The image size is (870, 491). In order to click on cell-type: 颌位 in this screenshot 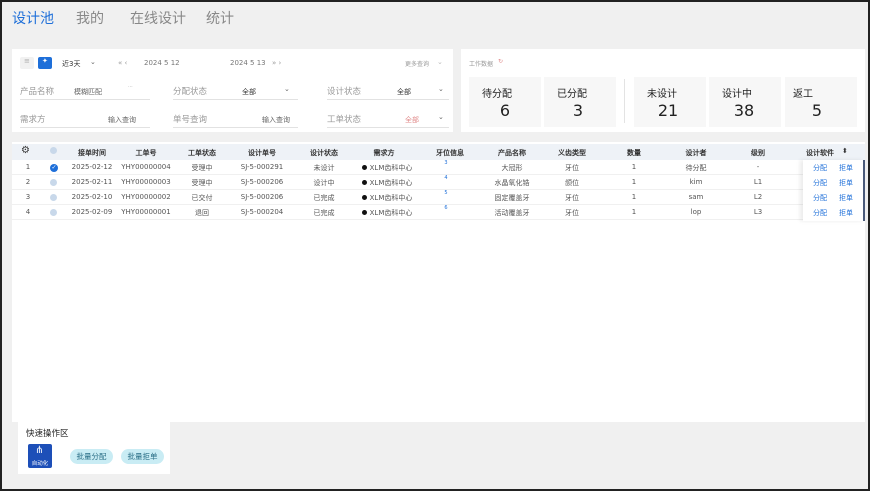, I will do `click(572, 183)`.